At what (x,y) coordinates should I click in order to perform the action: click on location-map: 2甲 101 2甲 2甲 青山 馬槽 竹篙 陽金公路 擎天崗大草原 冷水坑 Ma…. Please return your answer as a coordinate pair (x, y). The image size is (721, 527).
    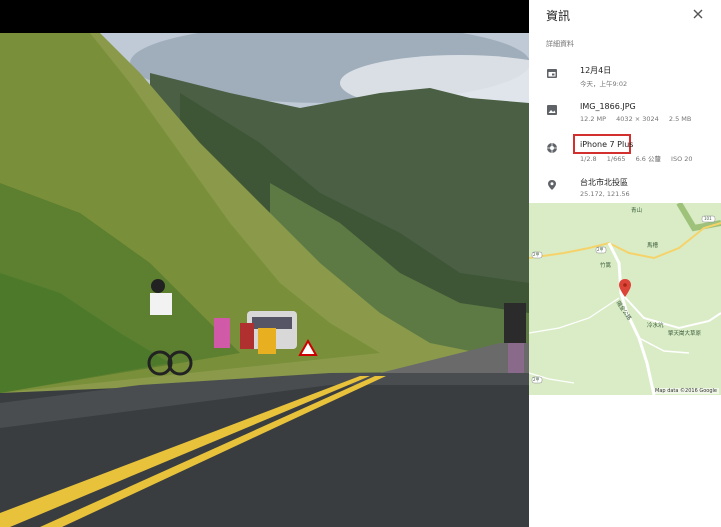
    Looking at the image, I should click on (625, 299).